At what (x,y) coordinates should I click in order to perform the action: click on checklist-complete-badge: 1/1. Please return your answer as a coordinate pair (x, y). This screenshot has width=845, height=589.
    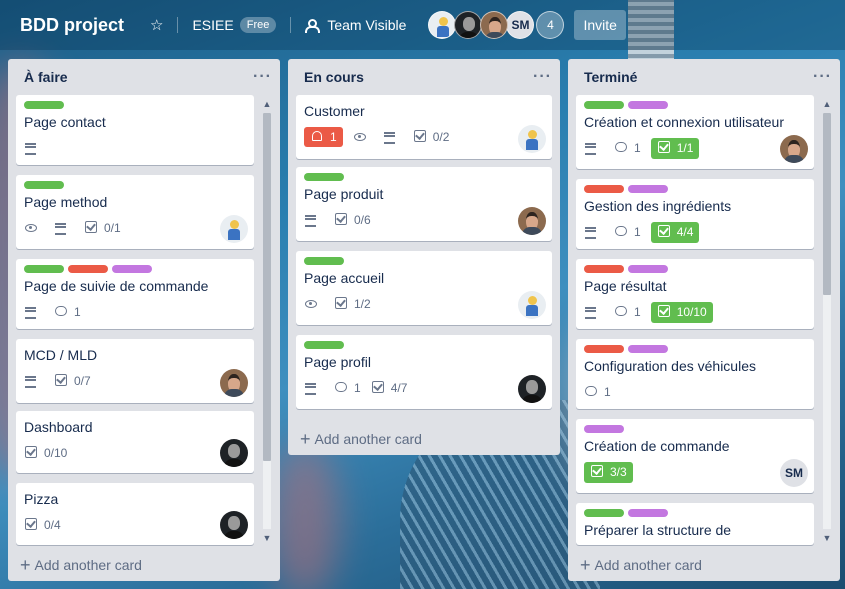
    Looking at the image, I should click on (675, 148).